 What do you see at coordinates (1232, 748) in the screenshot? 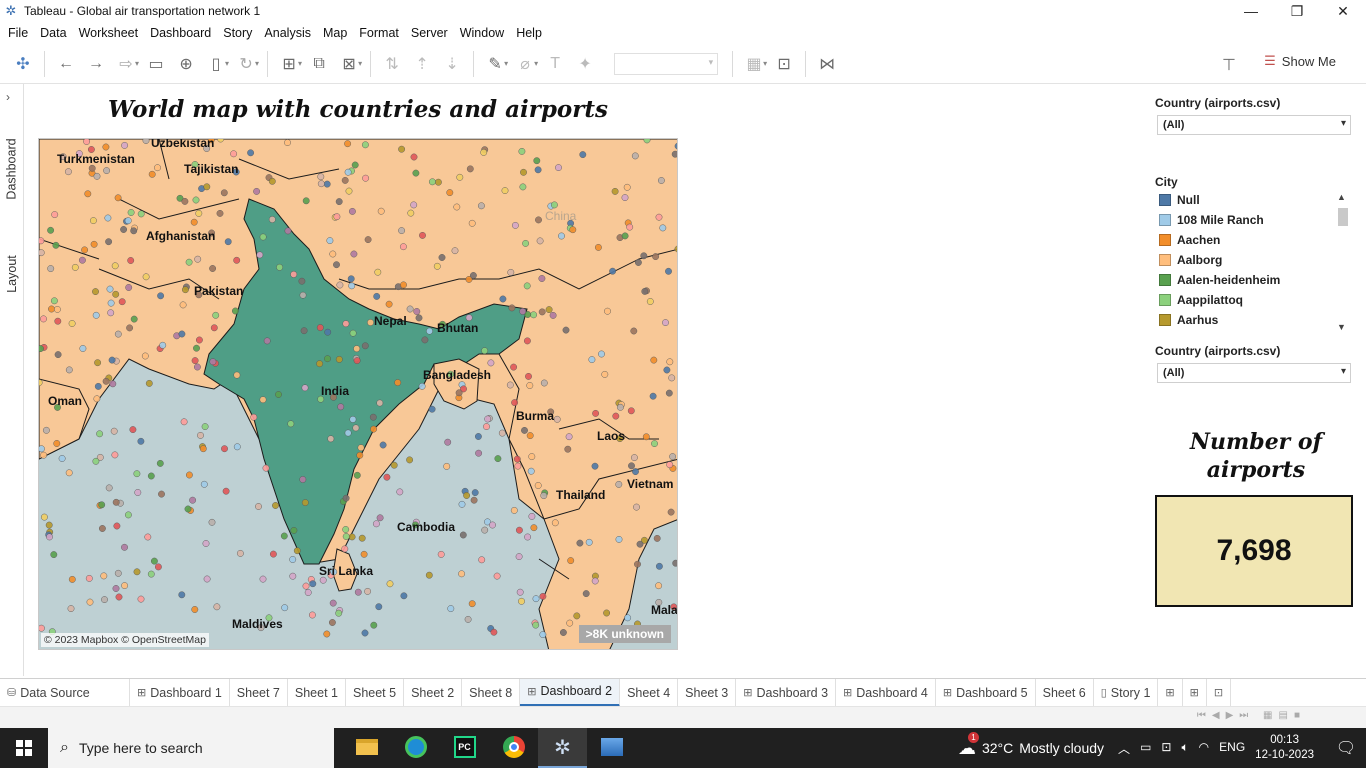
I see `language-indicator: ENG` at bounding box center [1232, 748].